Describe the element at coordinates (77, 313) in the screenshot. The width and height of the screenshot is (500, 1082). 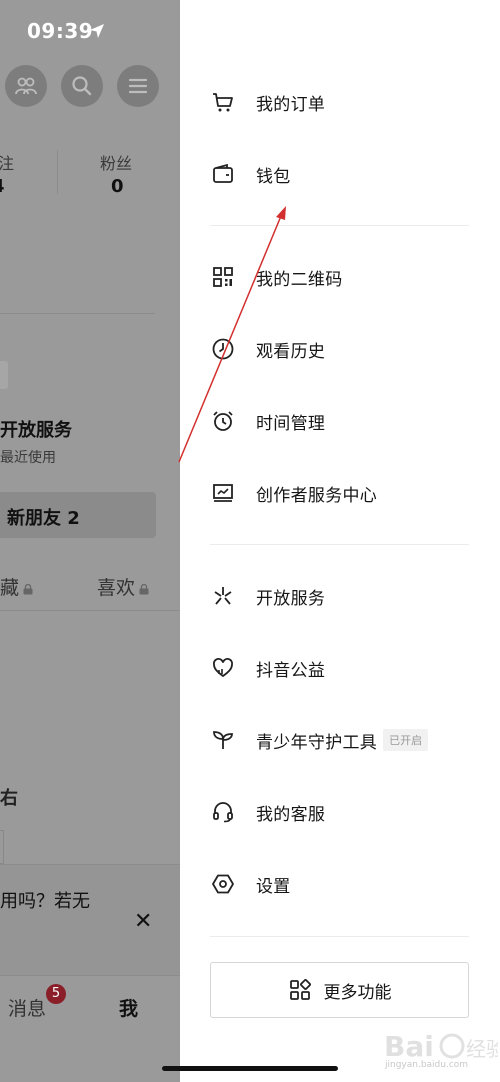
I see `section-divider` at that location.